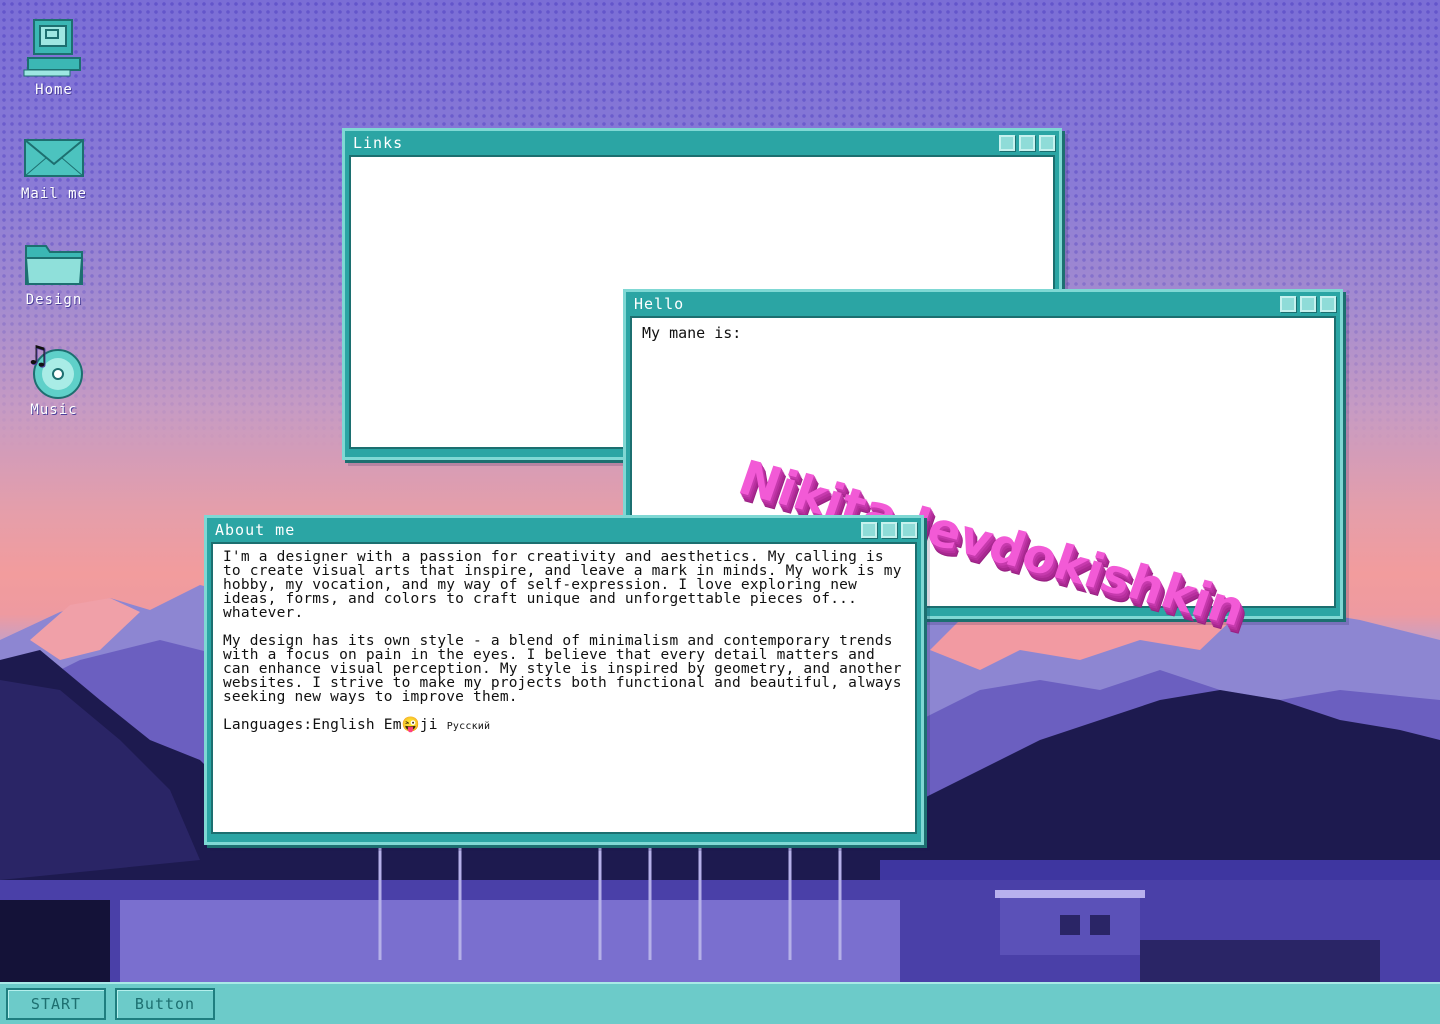 The height and width of the screenshot is (1024, 1440). I want to click on envelope-icon, so click(54, 158).